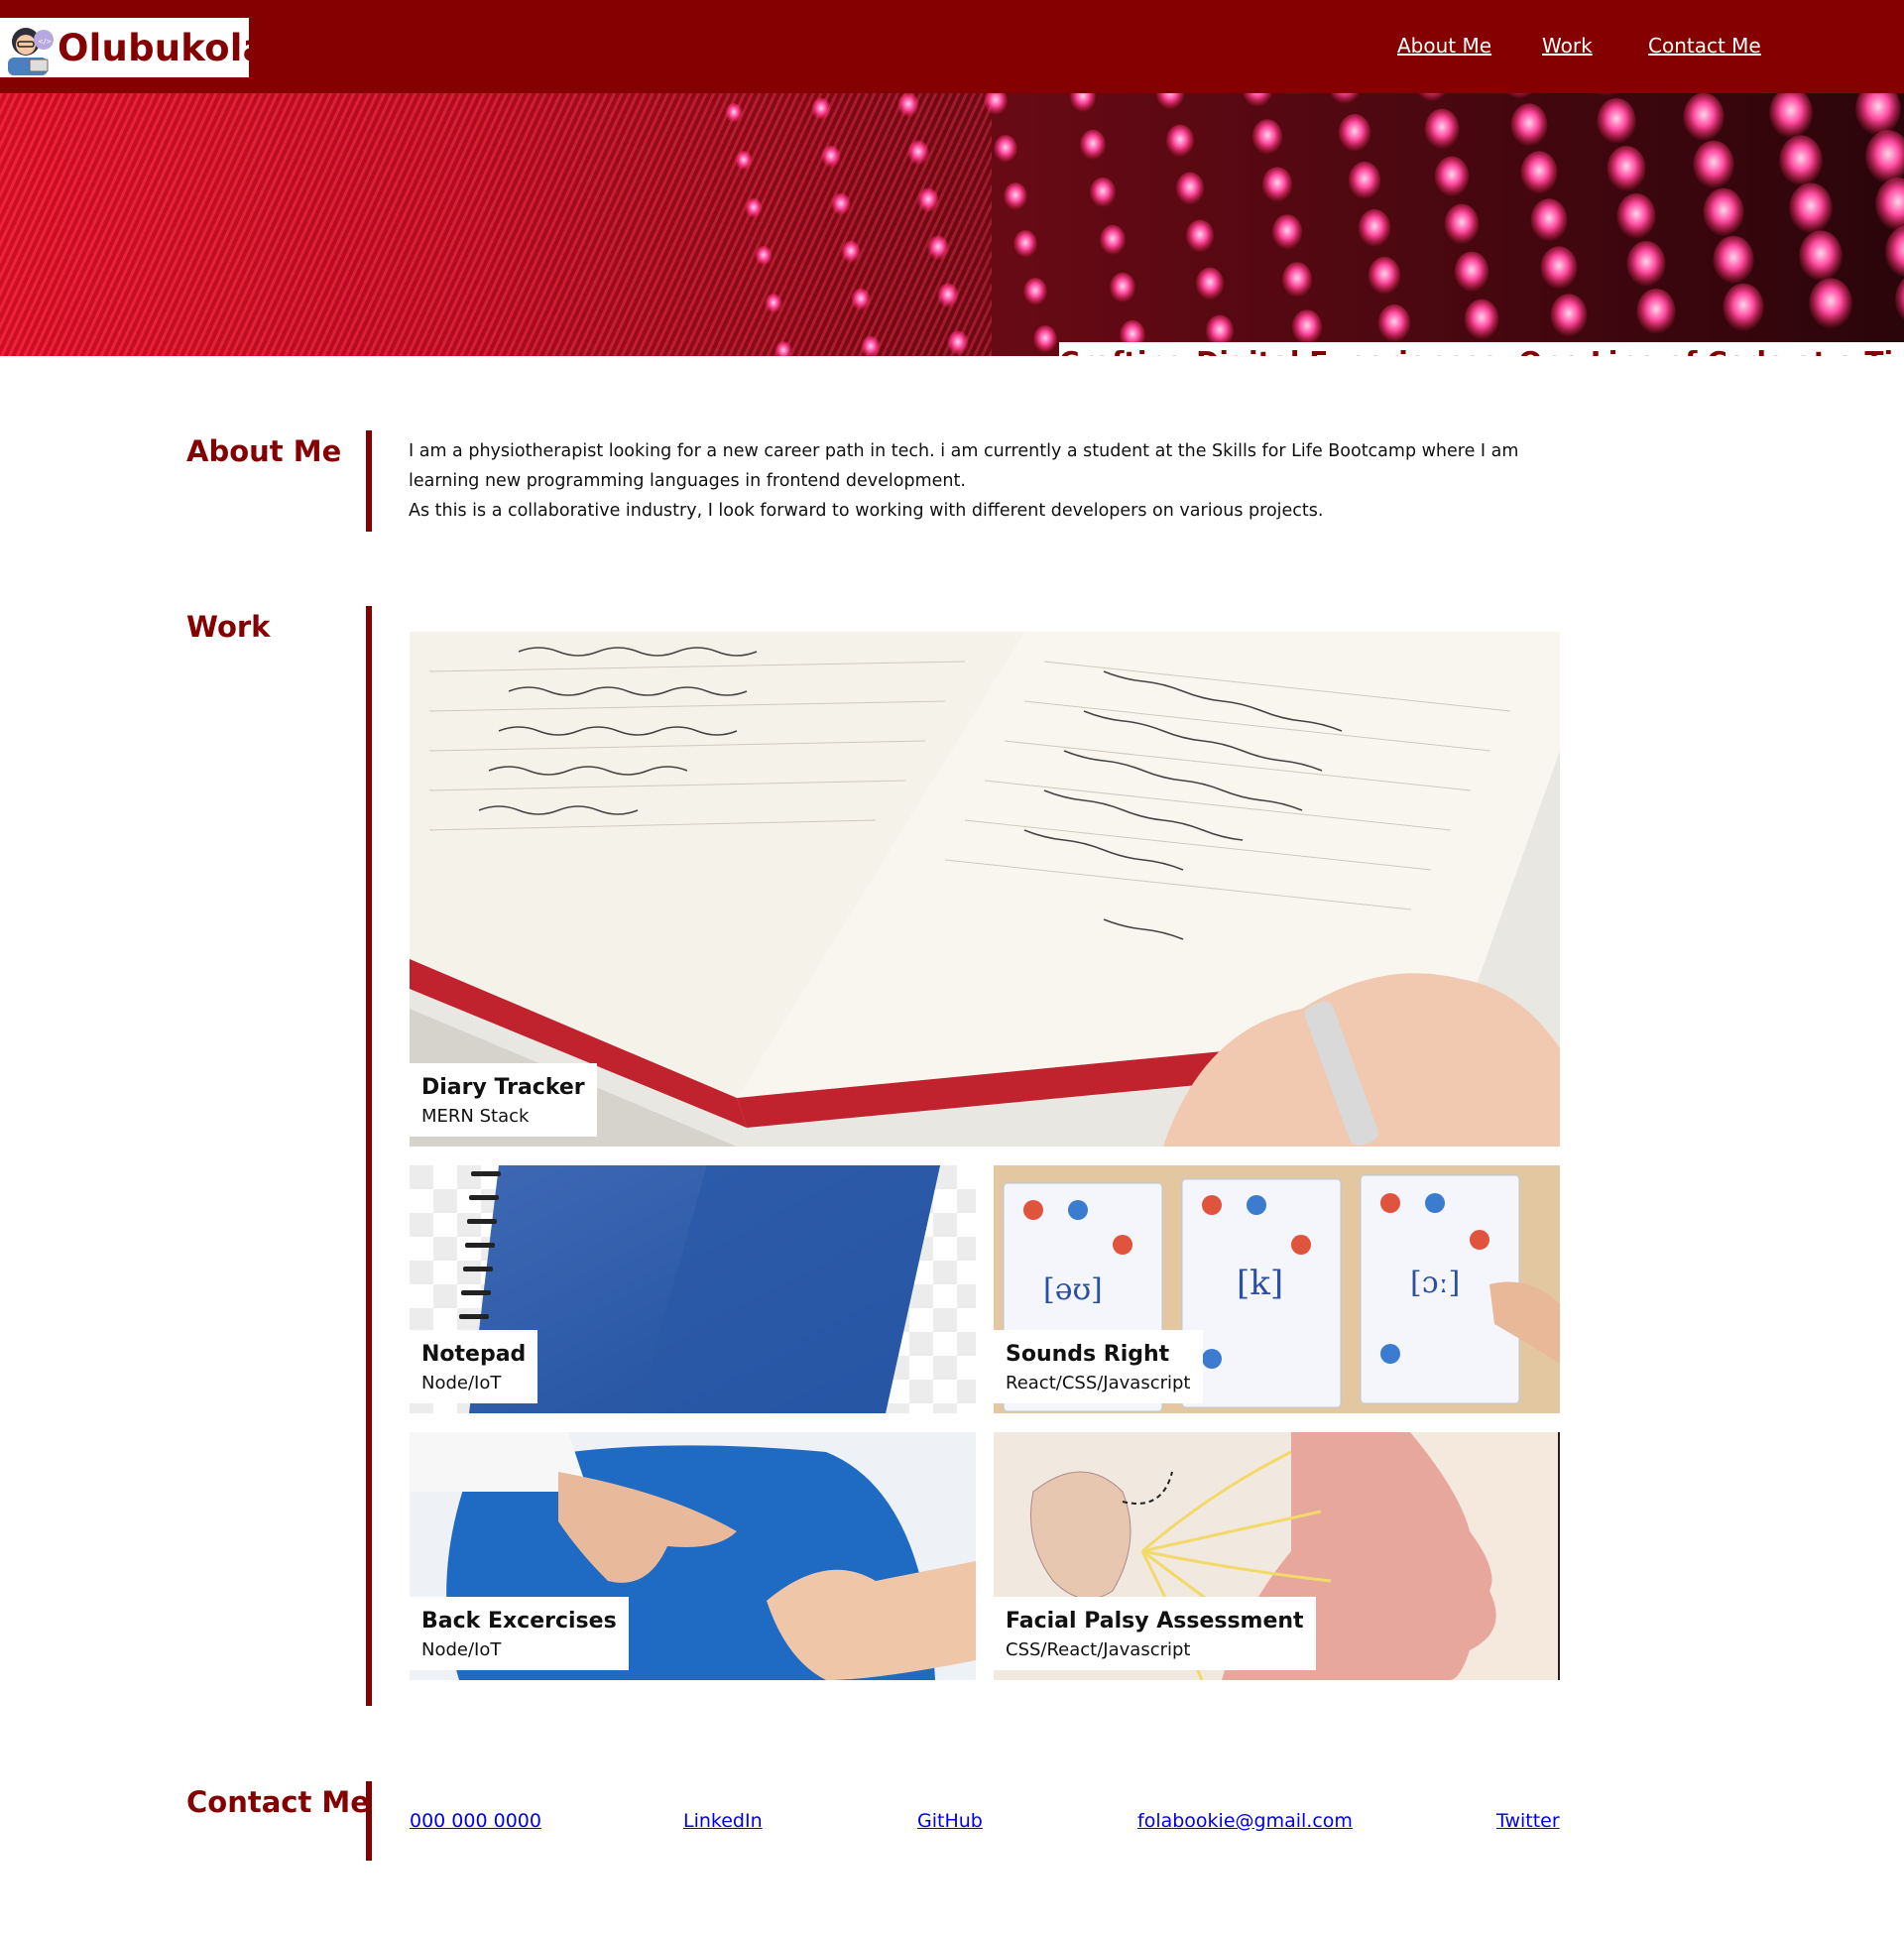 Image resolution: width=1904 pixels, height=1936 pixels. Describe the element at coordinates (1155, 1621) in the screenshot. I see `project-title: Facial Palsy Assessment` at that location.